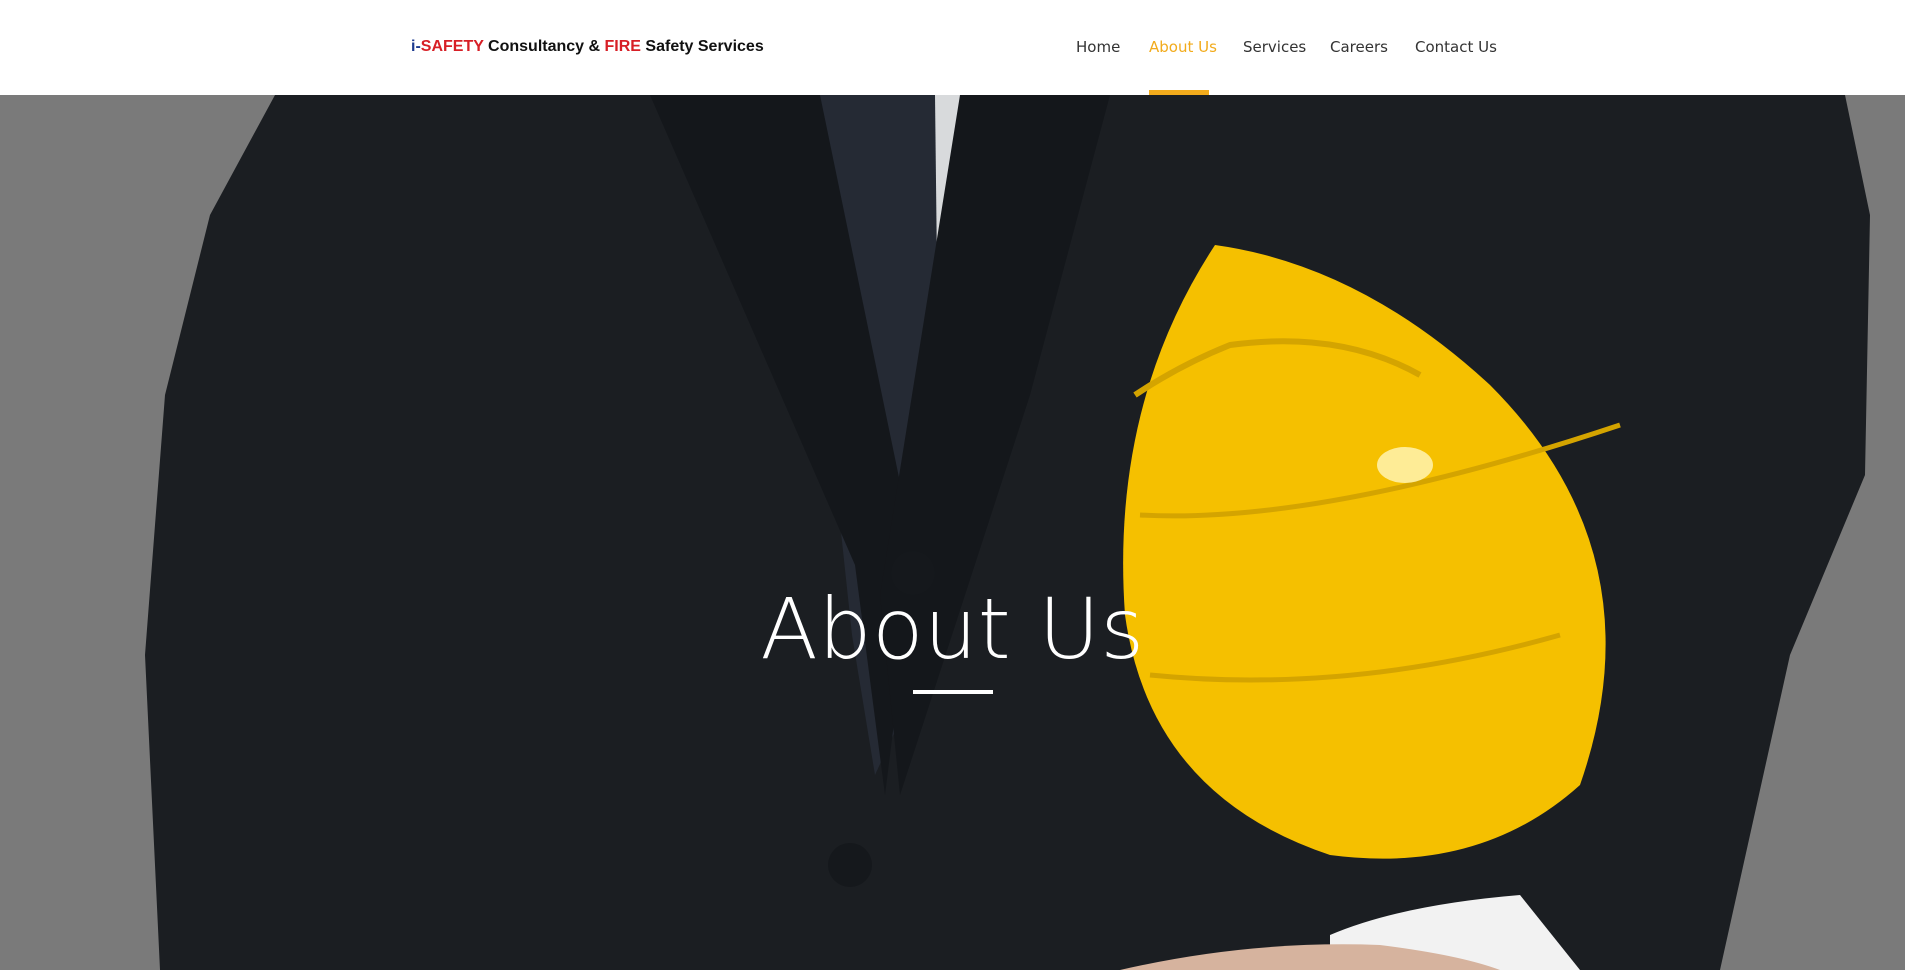 The image size is (1905, 970). Describe the element at coordinates (953, 692) in the screenshot. I see `title-underline` at that location.